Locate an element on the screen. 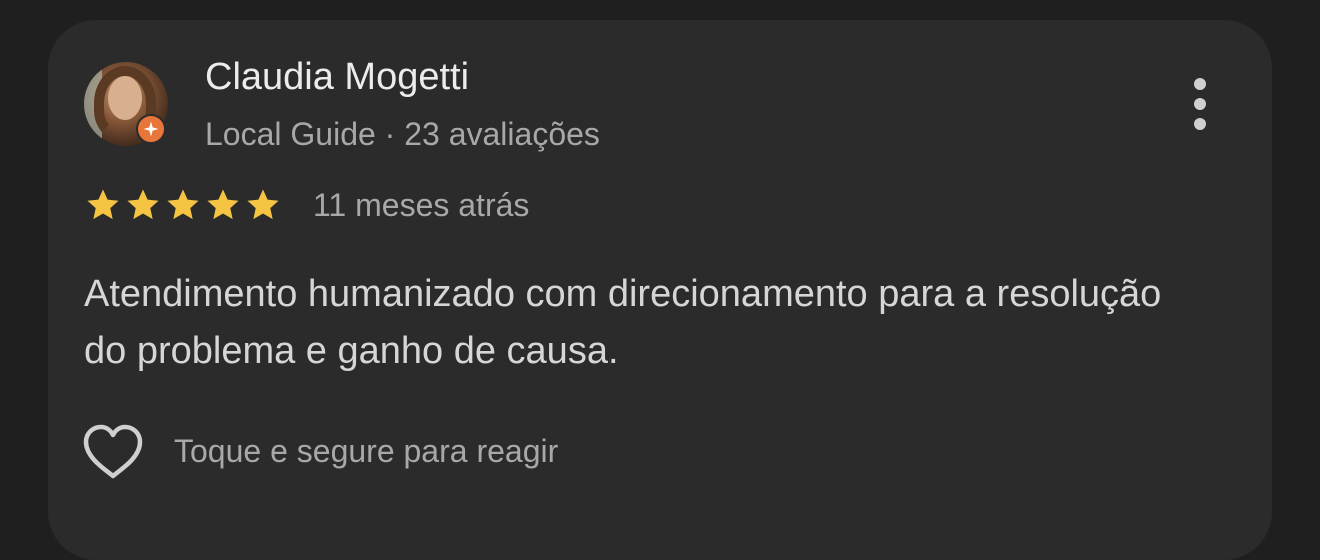  author-name: Claudia Mogetti is located at coordinates (337, 77).